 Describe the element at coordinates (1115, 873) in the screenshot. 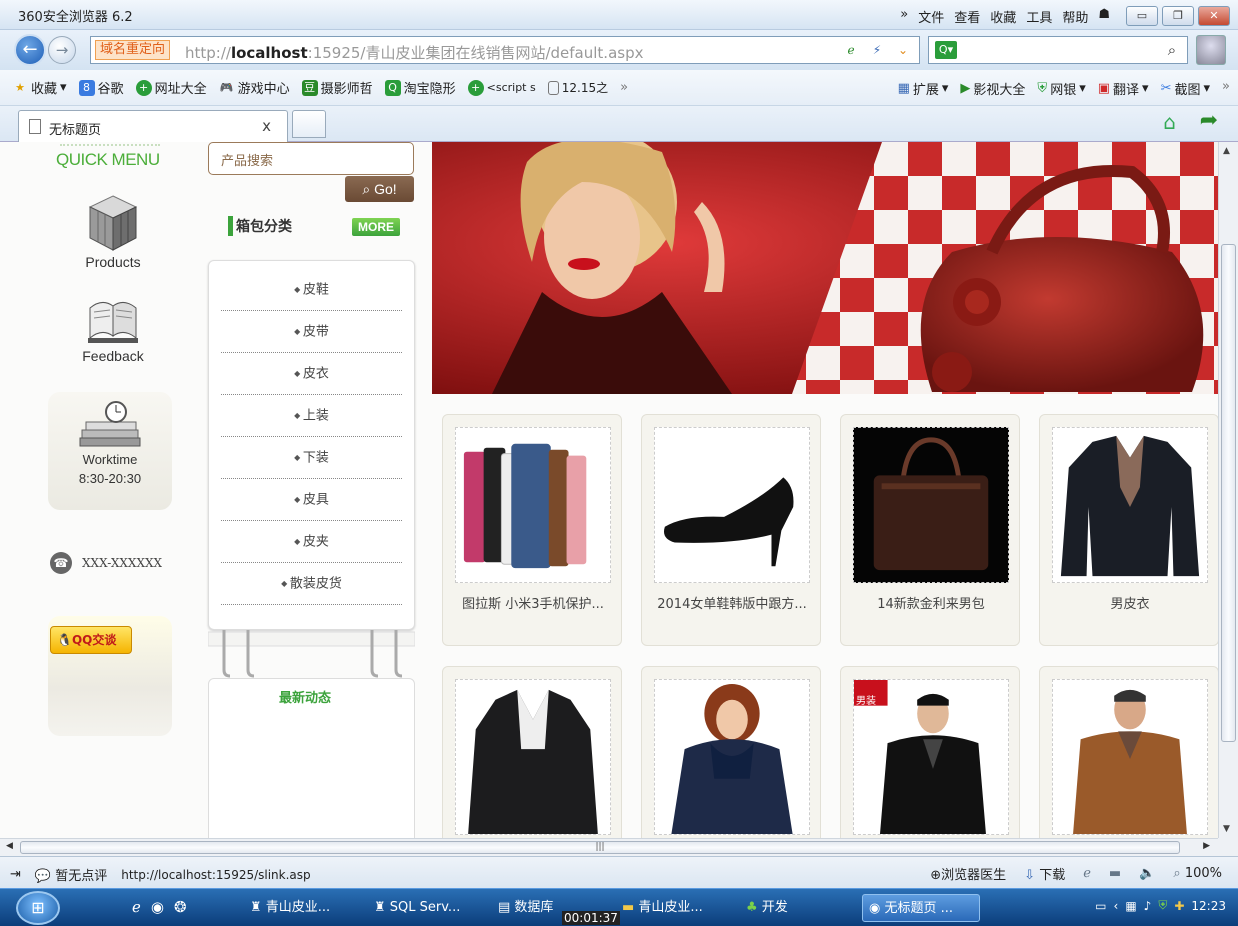

I see `window-icon: ▬` at that location.